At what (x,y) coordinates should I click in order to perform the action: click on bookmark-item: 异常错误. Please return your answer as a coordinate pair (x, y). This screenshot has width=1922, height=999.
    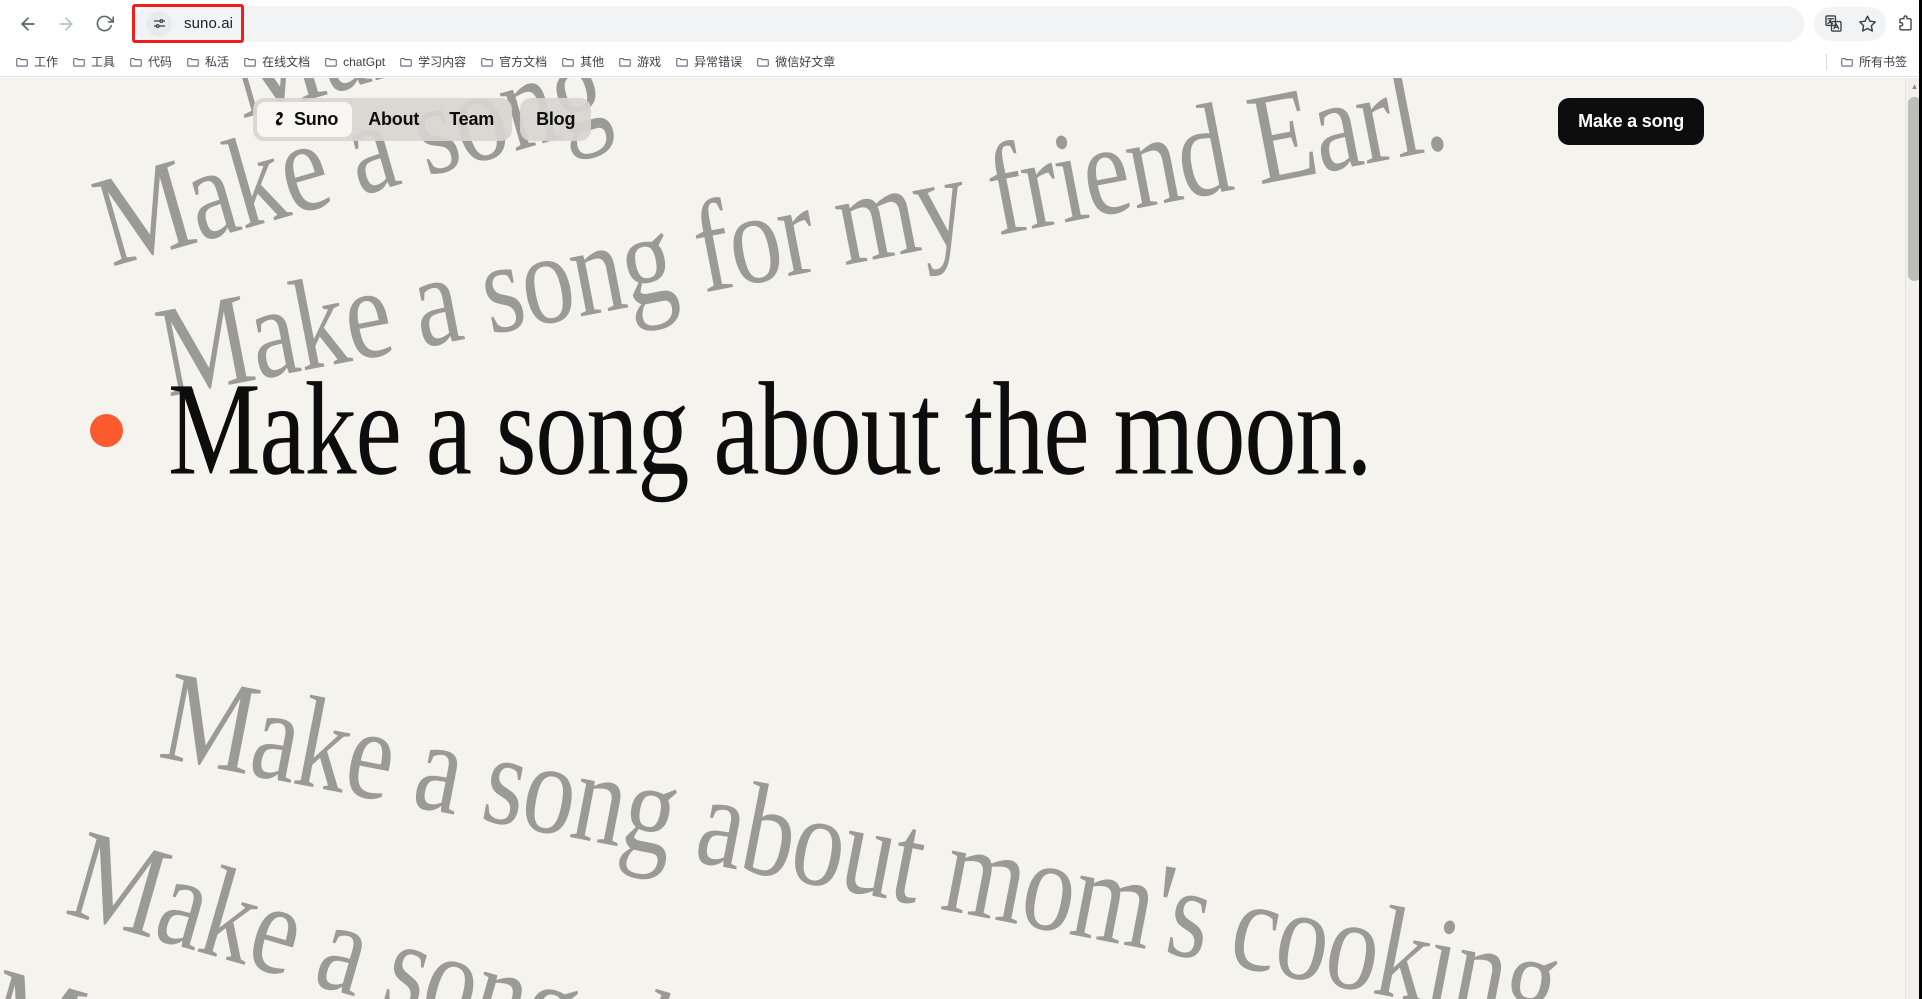
    Looking at the image, I should click on (708, 61).